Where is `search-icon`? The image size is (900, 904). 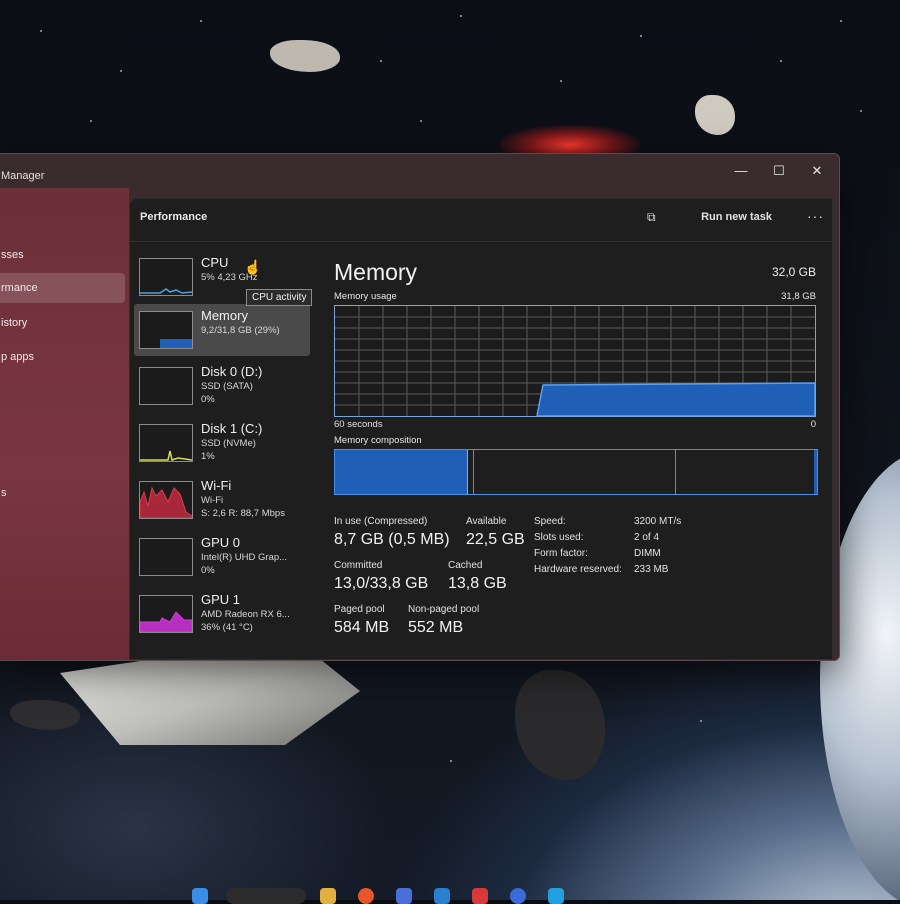
search-icon is located at coordinates (266, 896).